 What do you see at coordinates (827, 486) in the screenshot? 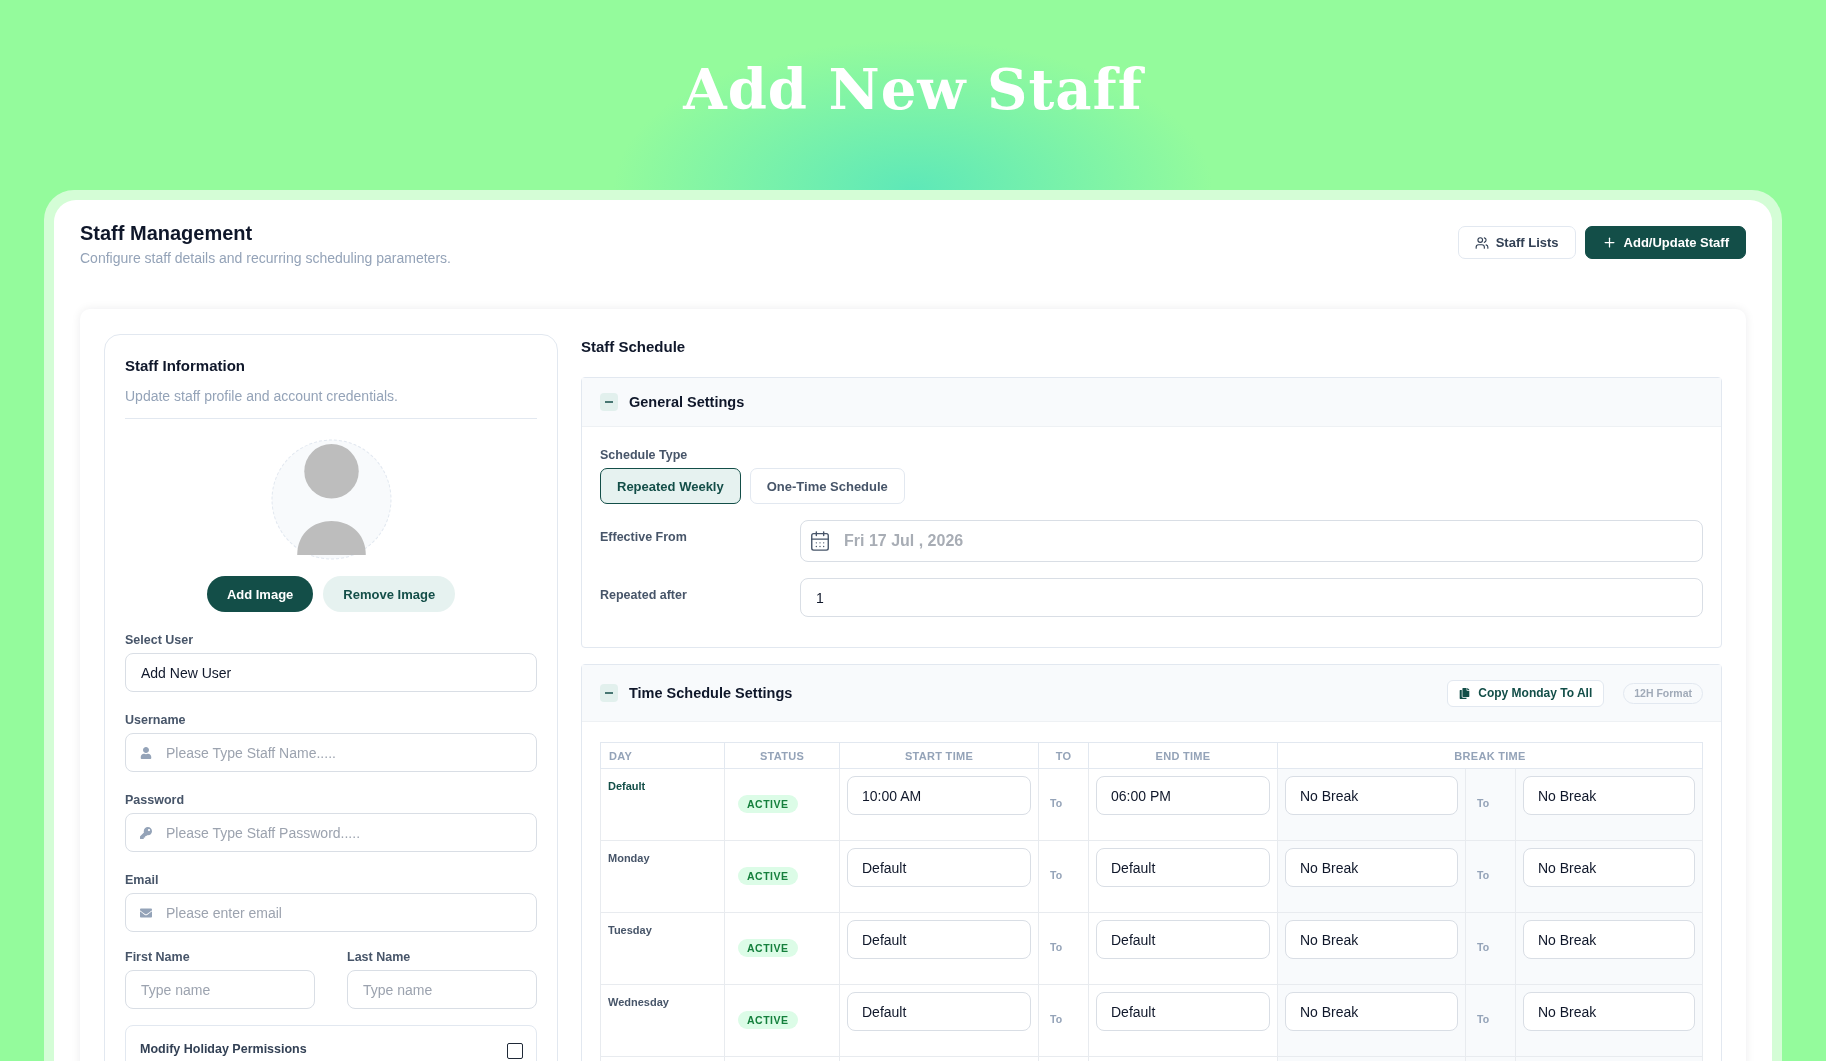
I see `schedule-type-option: One-Time Schedule` at bounding box center [827, 486].